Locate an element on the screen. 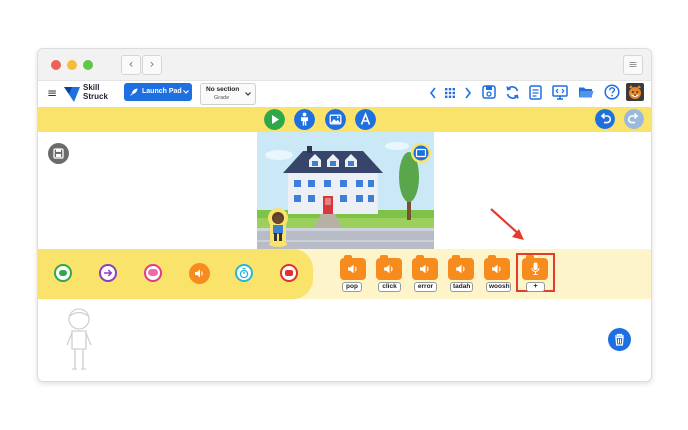 The height and width of the screenshot is (430, 688). record-sound-block is located at coordinates (535, 267).